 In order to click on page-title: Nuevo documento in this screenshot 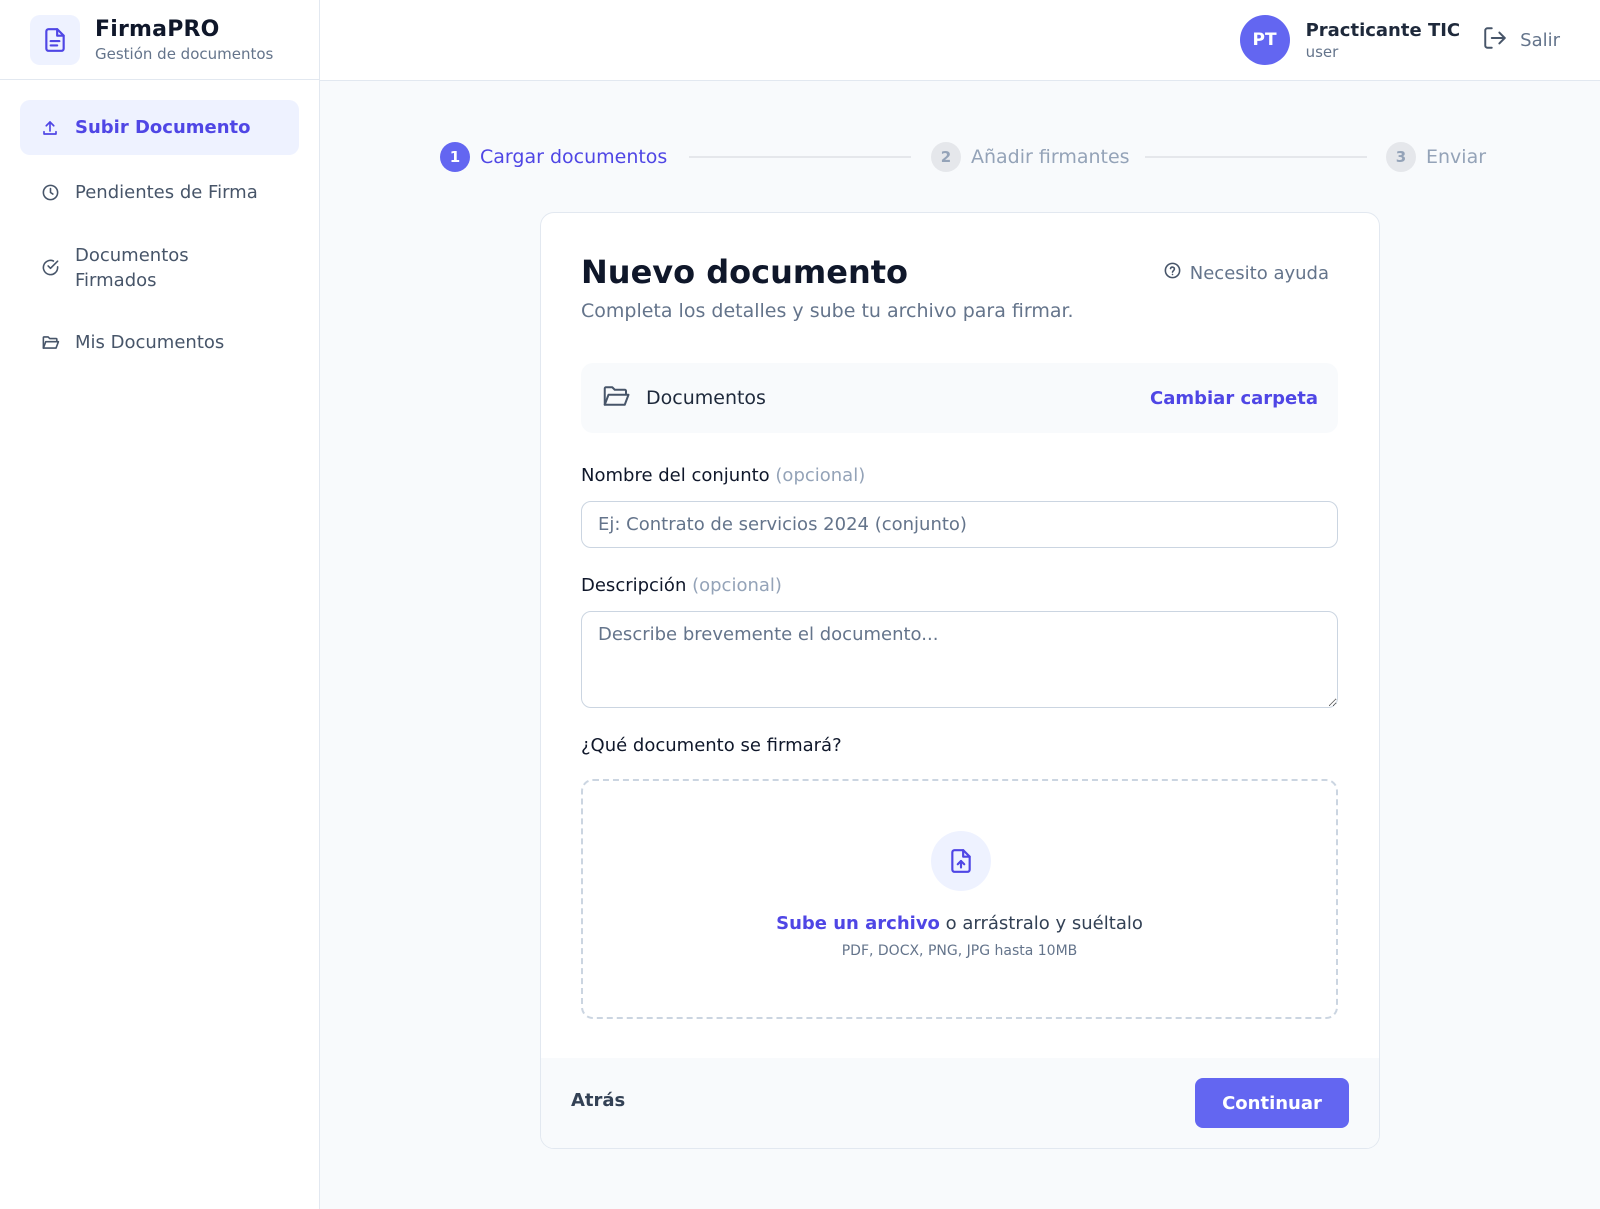, I will do `click(744, 272)`.